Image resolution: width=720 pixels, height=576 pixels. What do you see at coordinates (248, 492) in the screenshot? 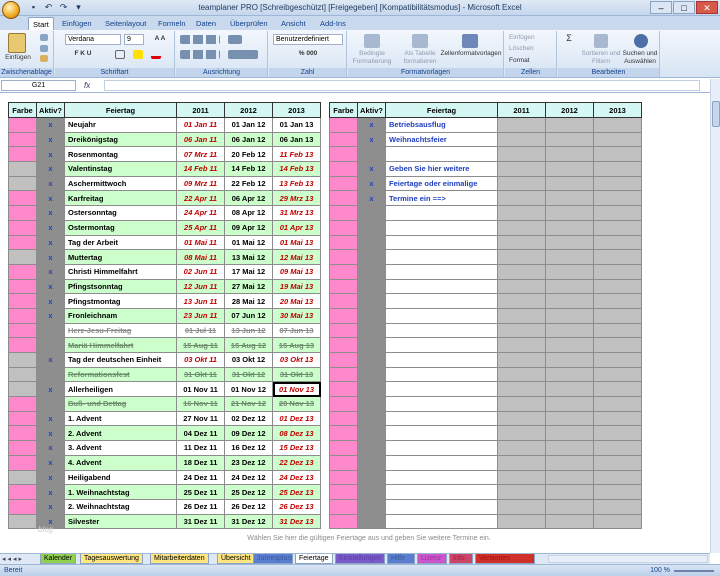
I see `date-2012-cell: 25 Dez 12` at bounding box center [248, 492].